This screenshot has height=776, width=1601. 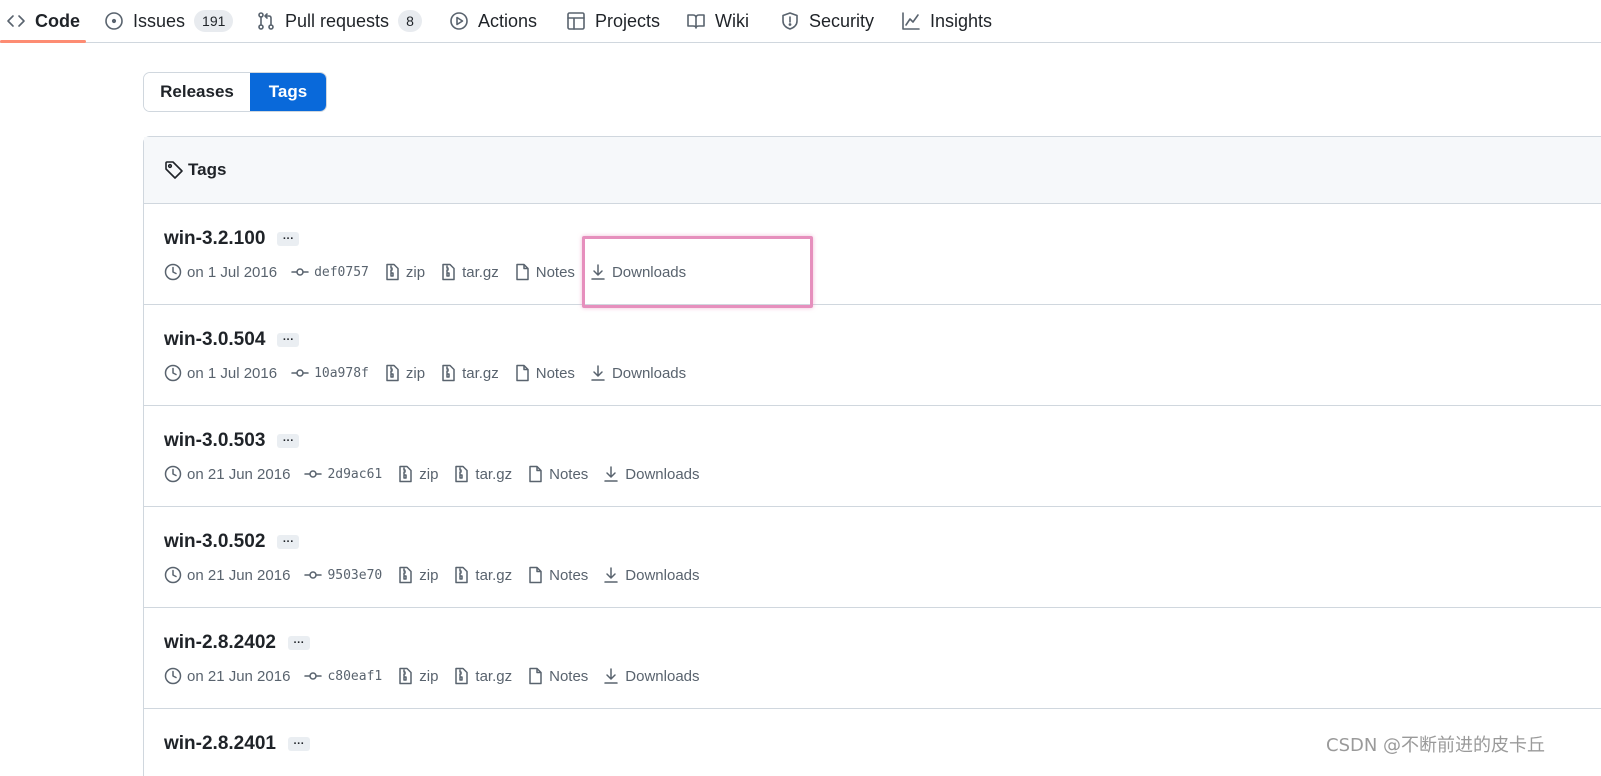 I want to click on tab-issues: Issues 191, so click(x=169, y=21).